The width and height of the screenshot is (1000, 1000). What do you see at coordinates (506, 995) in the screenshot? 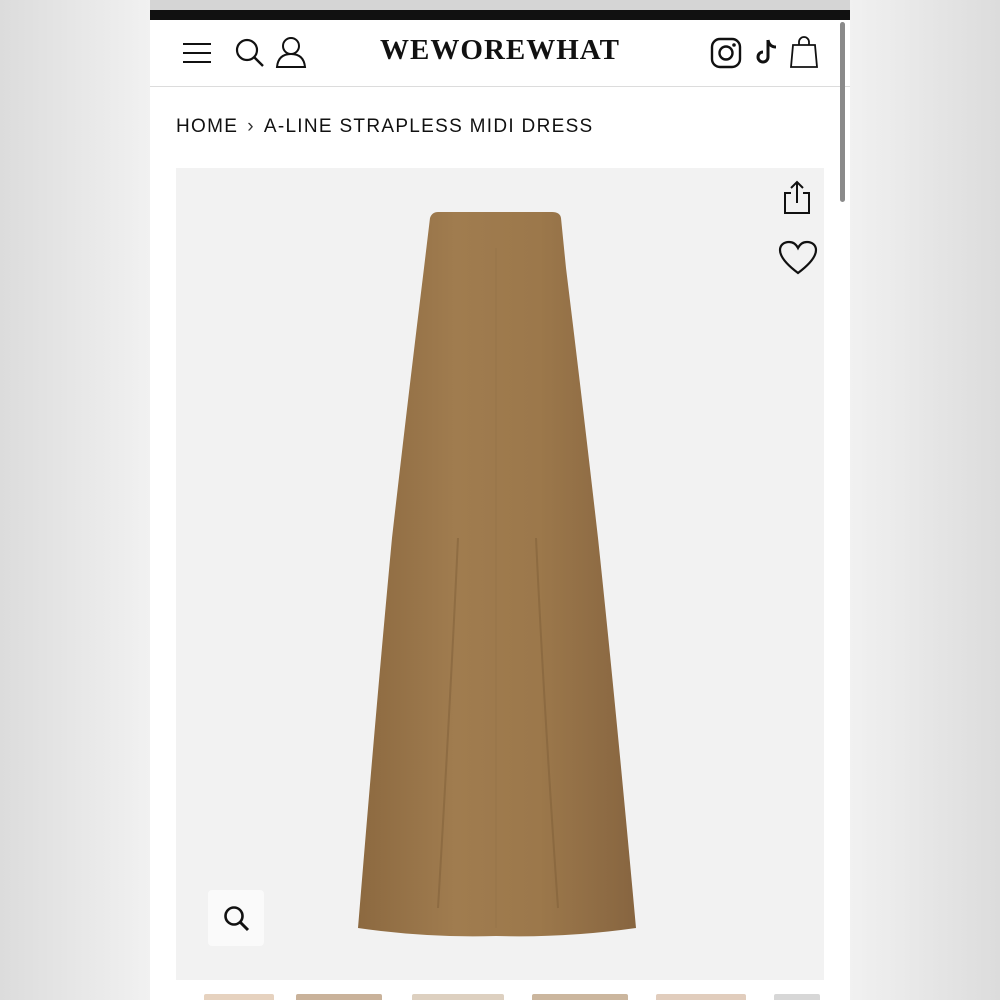
I see `thumbnail-strip` at bounding box center [506, 995].